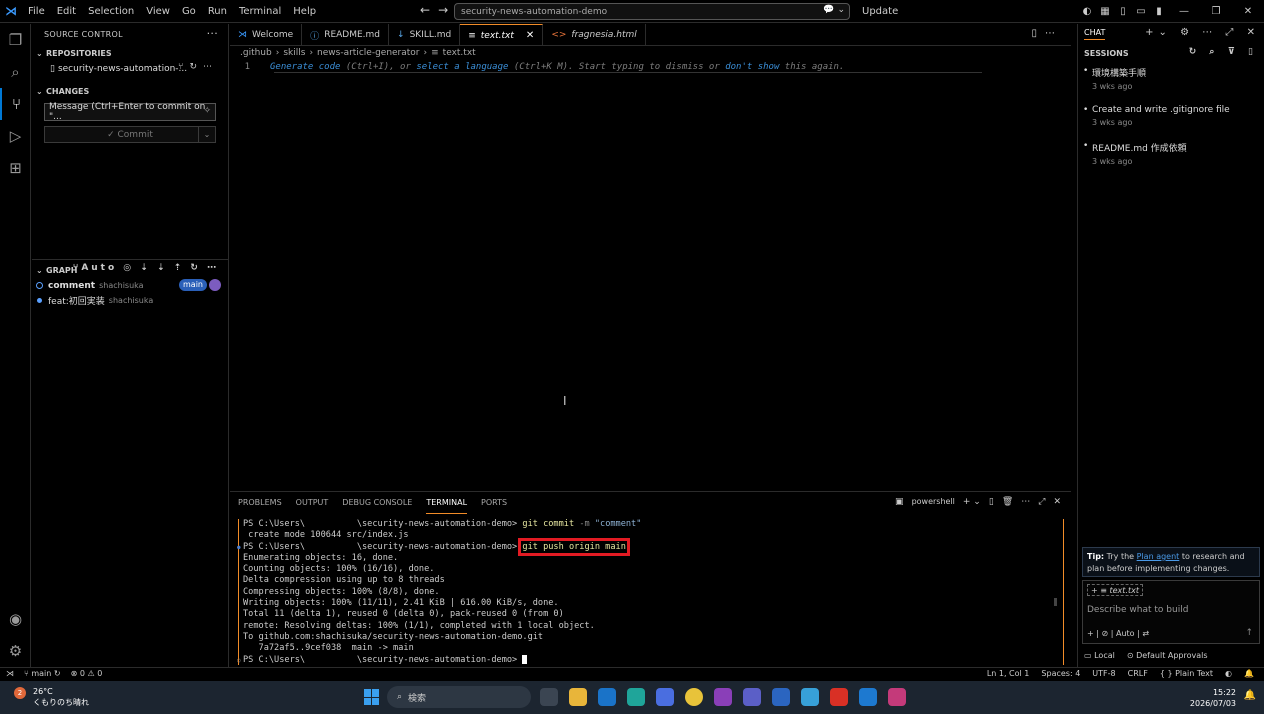 The height and width of the screenshot is (714, 1264). Describe the element at coordinates (868, 697) in the screenshot. I see `vscode-taskbar-icon` at that location.